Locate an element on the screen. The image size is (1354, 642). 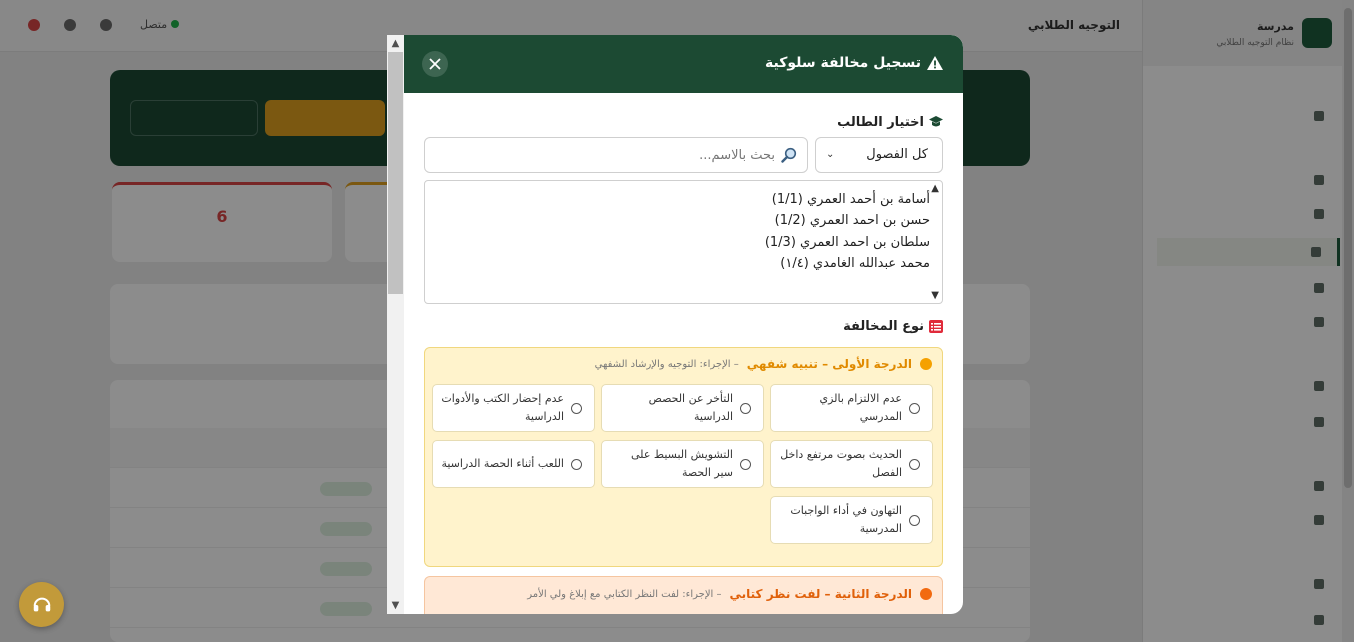
modal-title-text: تسجيل مخالفة سلوكية is located at coordinates (843, 63).